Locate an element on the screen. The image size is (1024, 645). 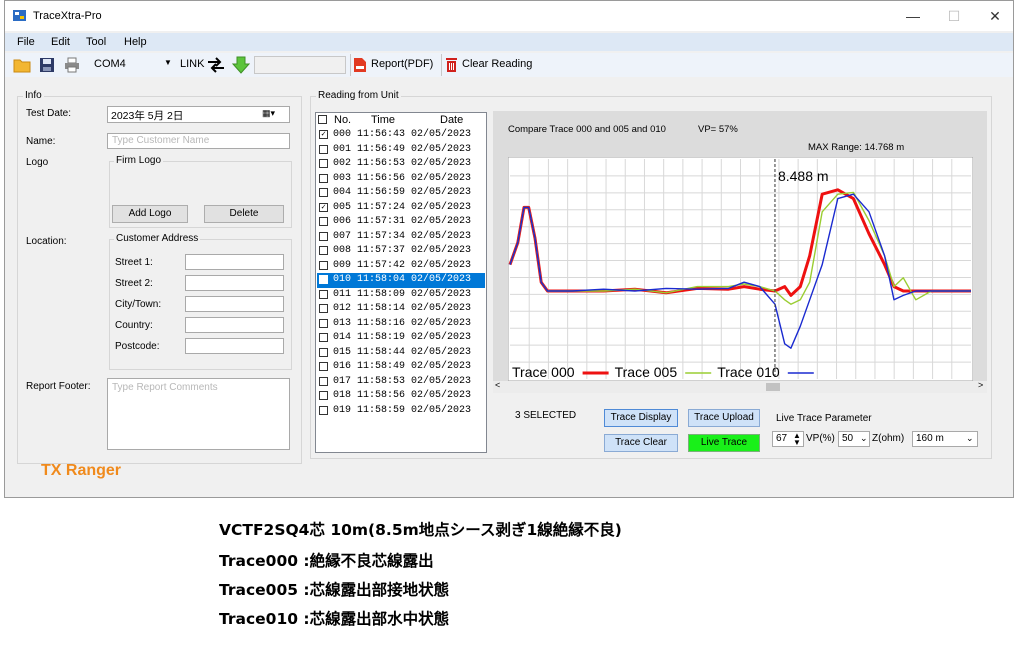
street2-input is located at coordinates (234, 283).